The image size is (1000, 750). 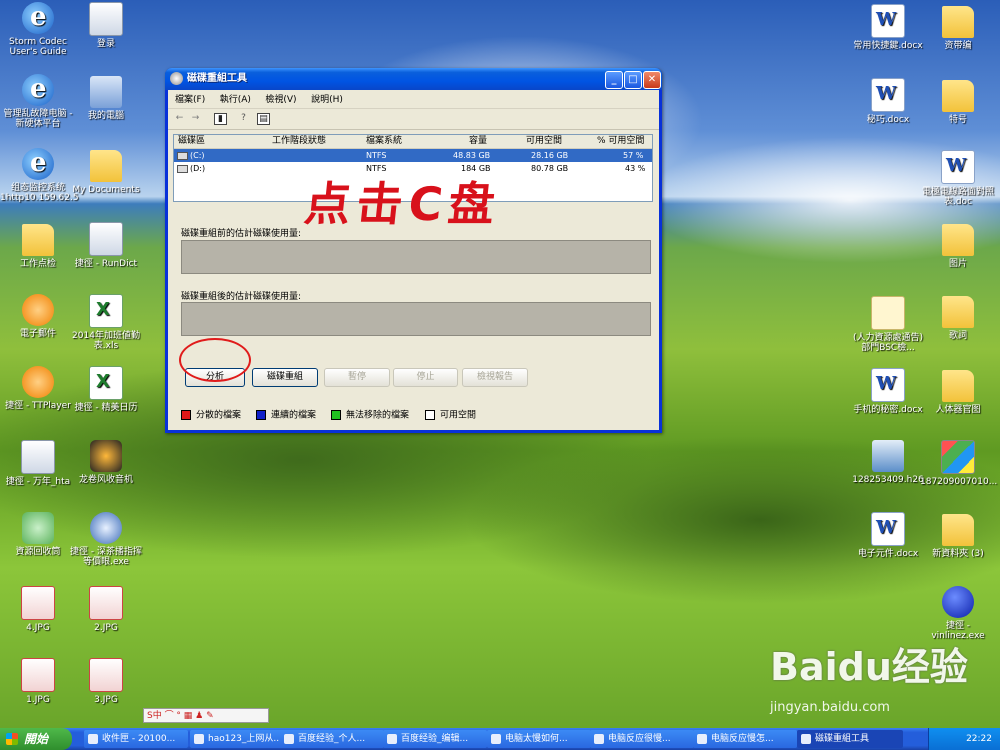 I want to click on desktop-icon: 工作点检, so click(x=38, y=246).